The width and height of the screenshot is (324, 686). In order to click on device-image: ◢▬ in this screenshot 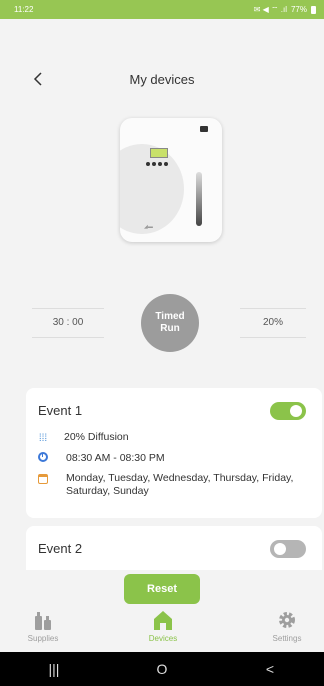, I will do `click(171, 180)`.